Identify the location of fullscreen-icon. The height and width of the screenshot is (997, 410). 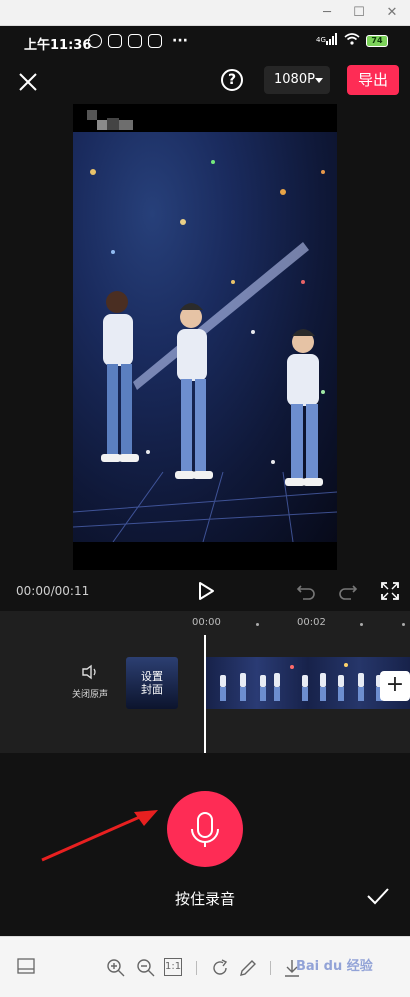
(390, 591).